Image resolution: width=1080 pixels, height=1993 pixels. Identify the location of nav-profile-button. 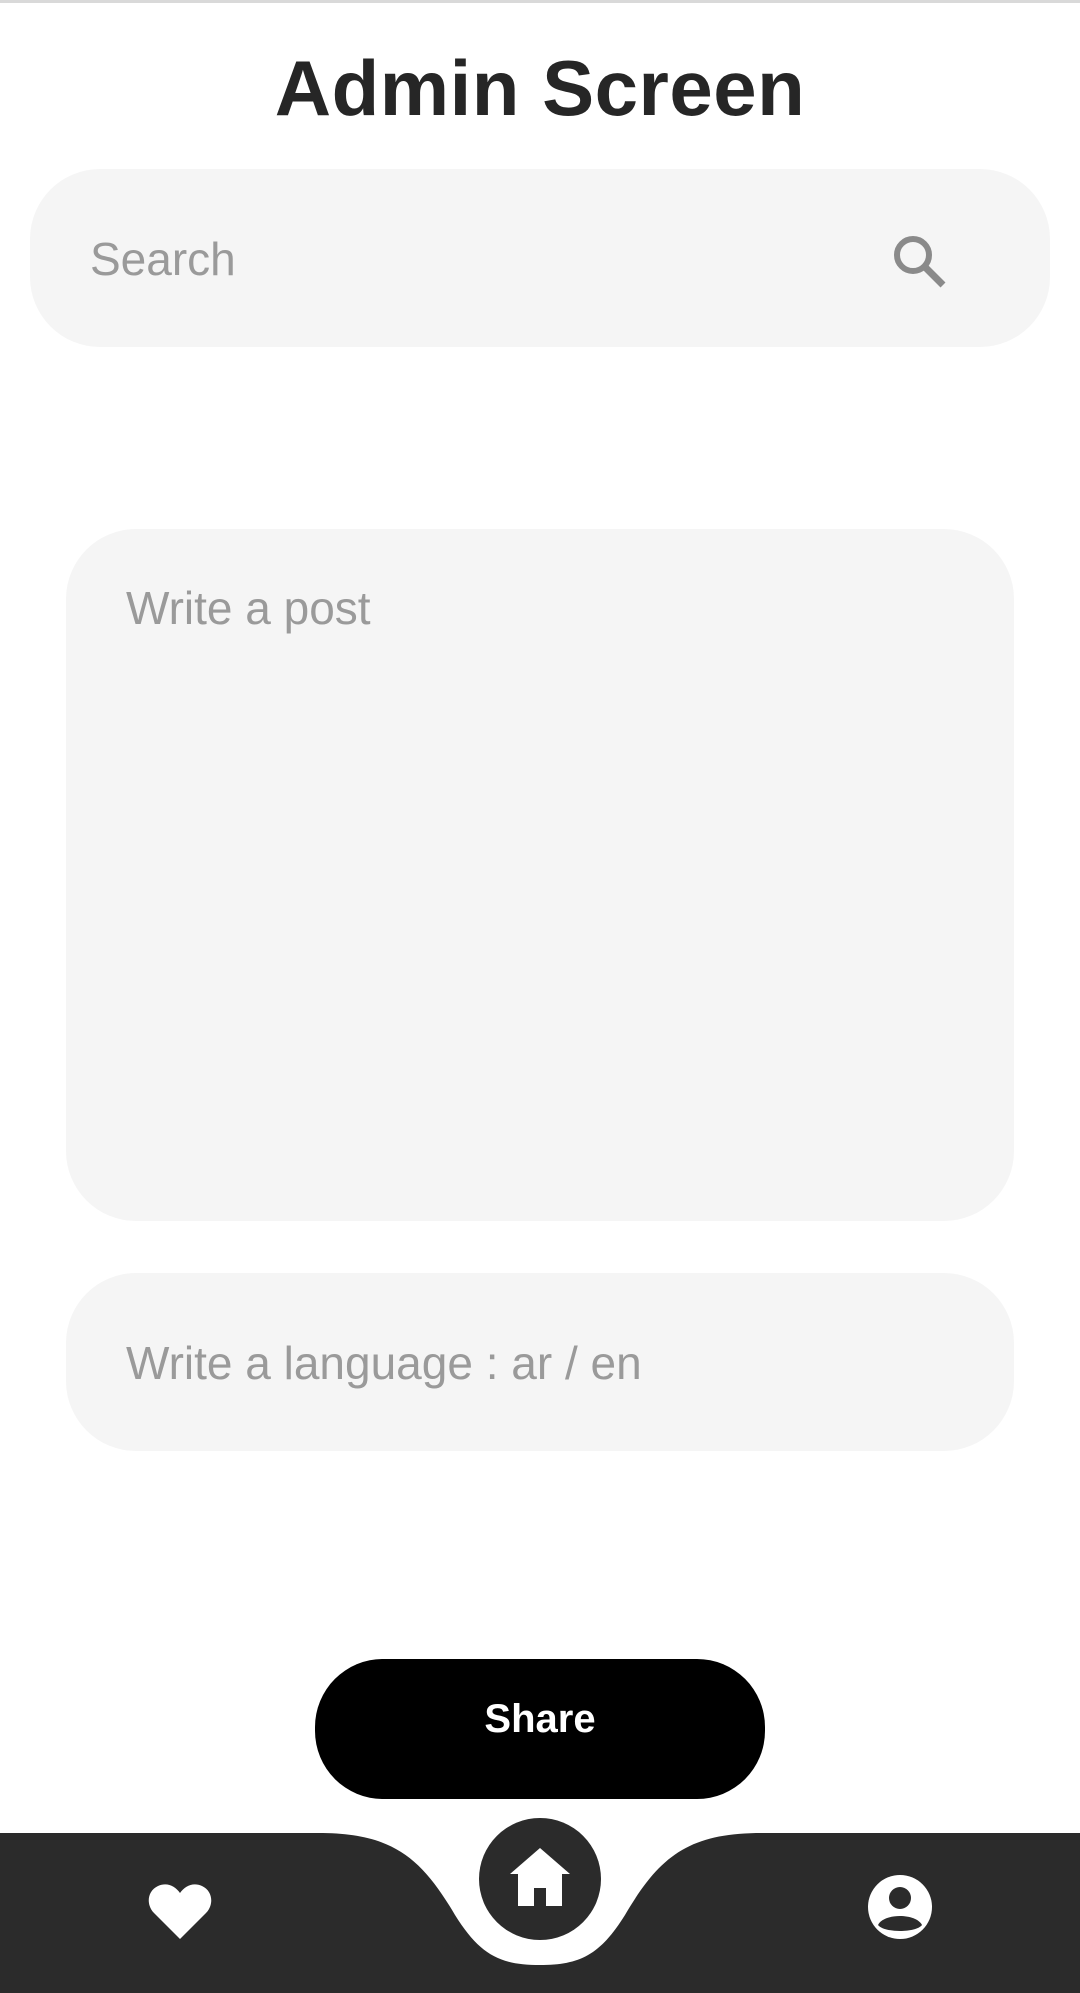
(900, 1907).